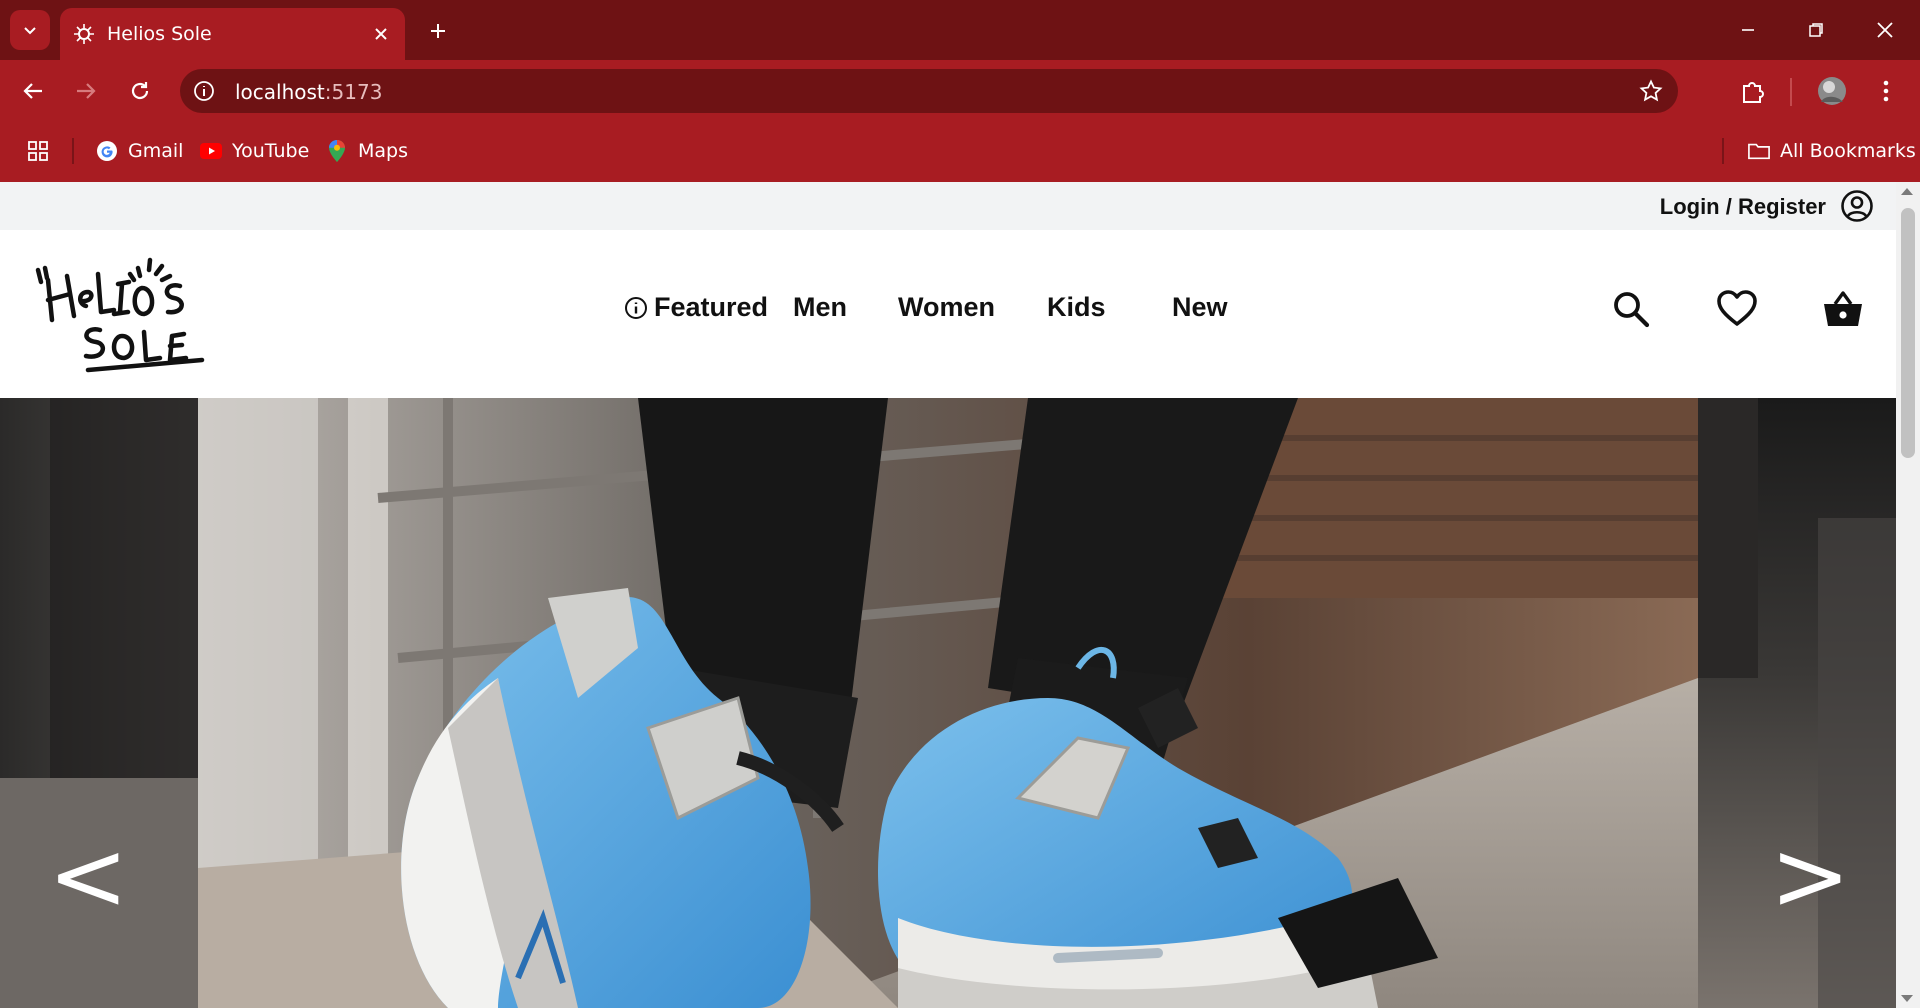 The image size is (1920, 1008). I want to click on url-text: localhost:5173, so click(308, 92).